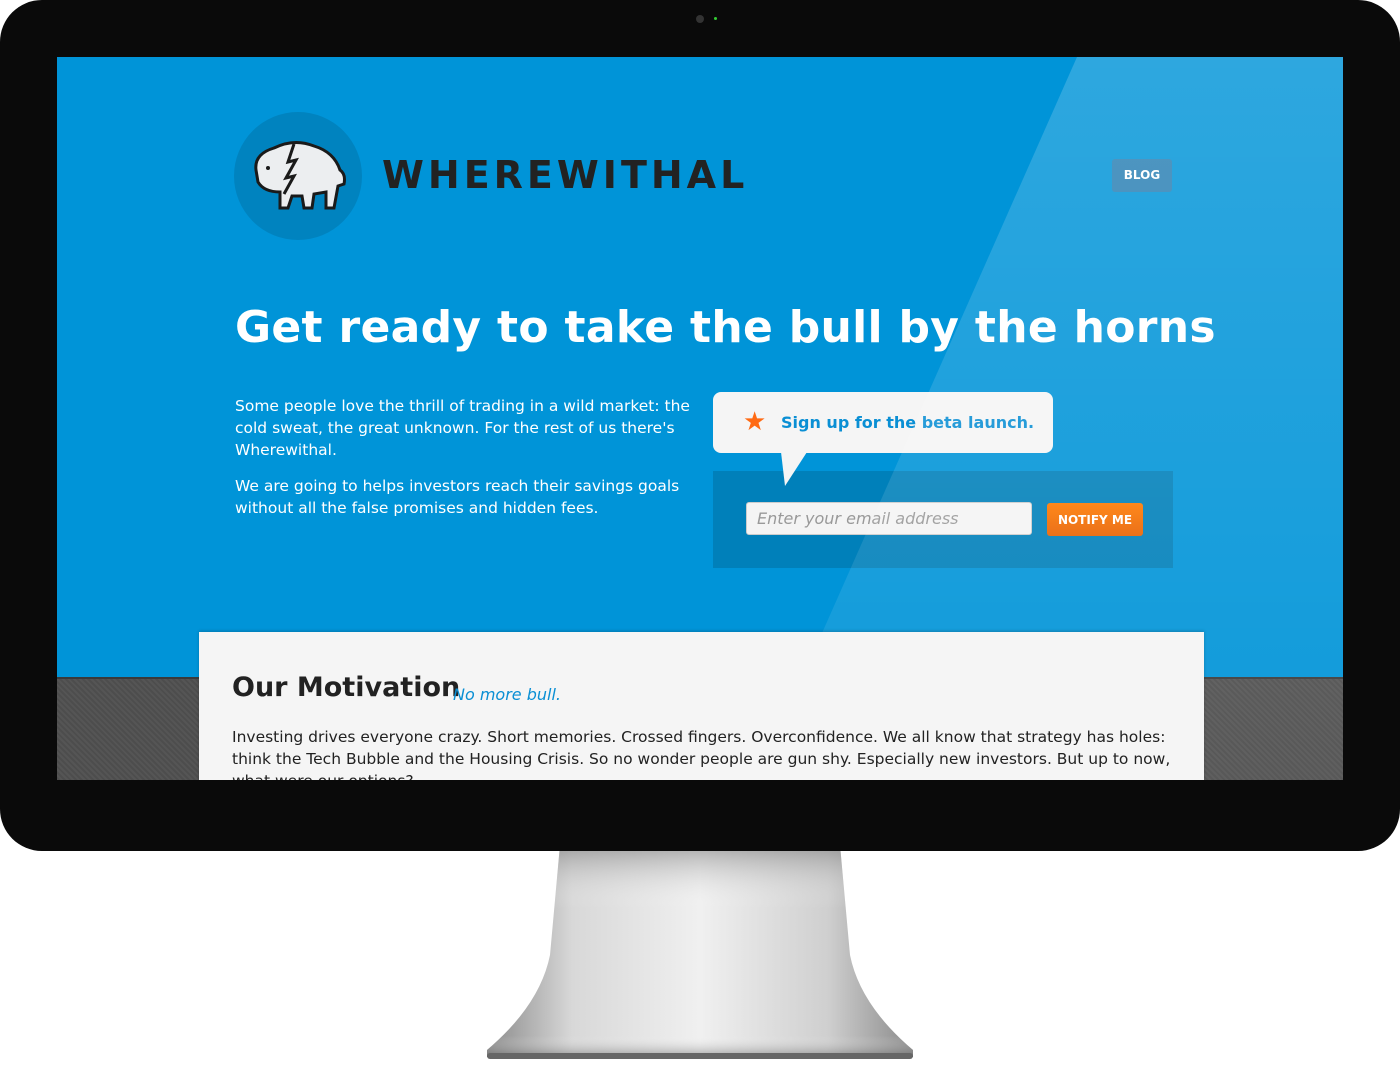 This screenshot has width=1400, height=1069. What do you see at coordinates (1142, 175) in the screenshot?
I see `blog-button: BLOG` at bounding box center [1142, 175].